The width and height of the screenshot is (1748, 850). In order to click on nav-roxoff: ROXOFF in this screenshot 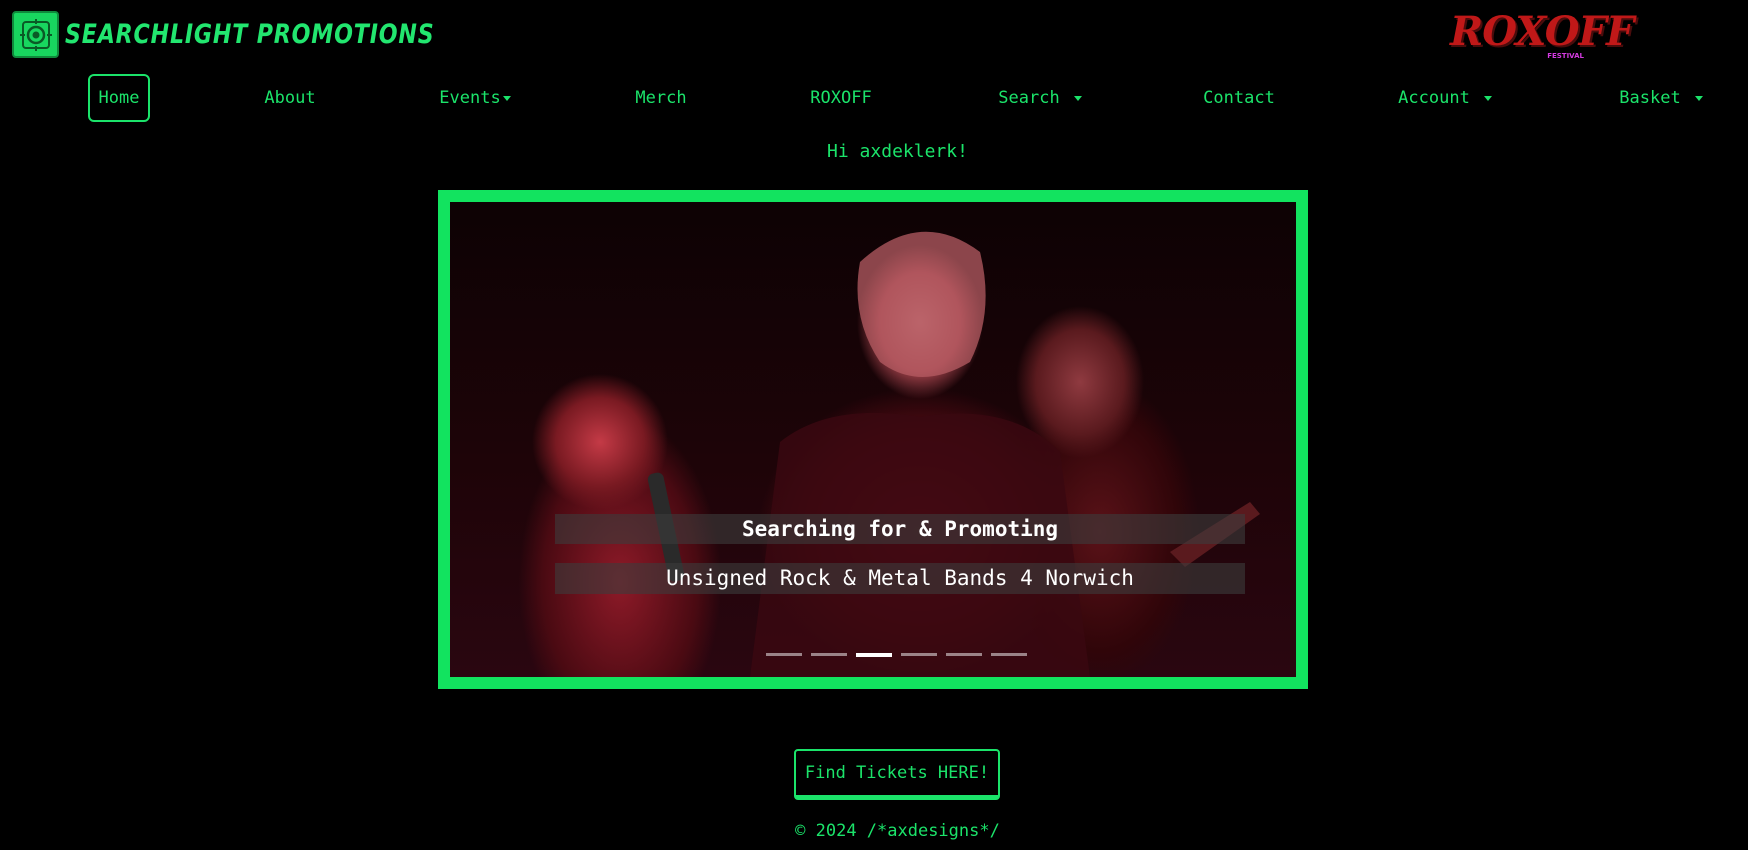, I will do `click(841, 98)`.